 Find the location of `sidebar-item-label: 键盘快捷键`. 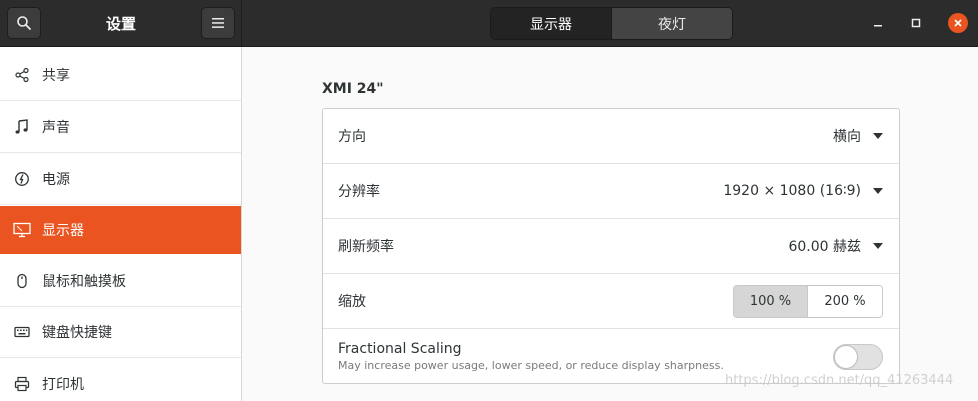

sidebar-item-label: 键盘快捷键 is located at coordinates (77, 333).